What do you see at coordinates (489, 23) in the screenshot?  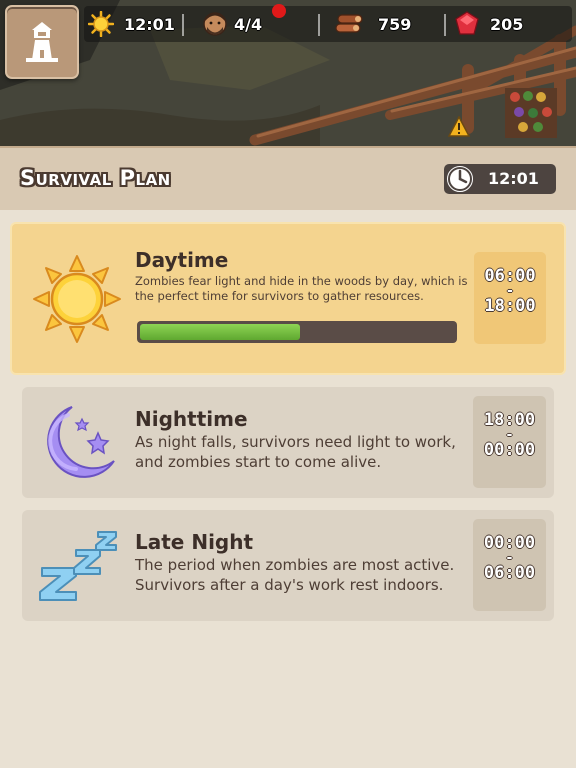 I see `gem-resource: 205` at bounding box center [489, 23].